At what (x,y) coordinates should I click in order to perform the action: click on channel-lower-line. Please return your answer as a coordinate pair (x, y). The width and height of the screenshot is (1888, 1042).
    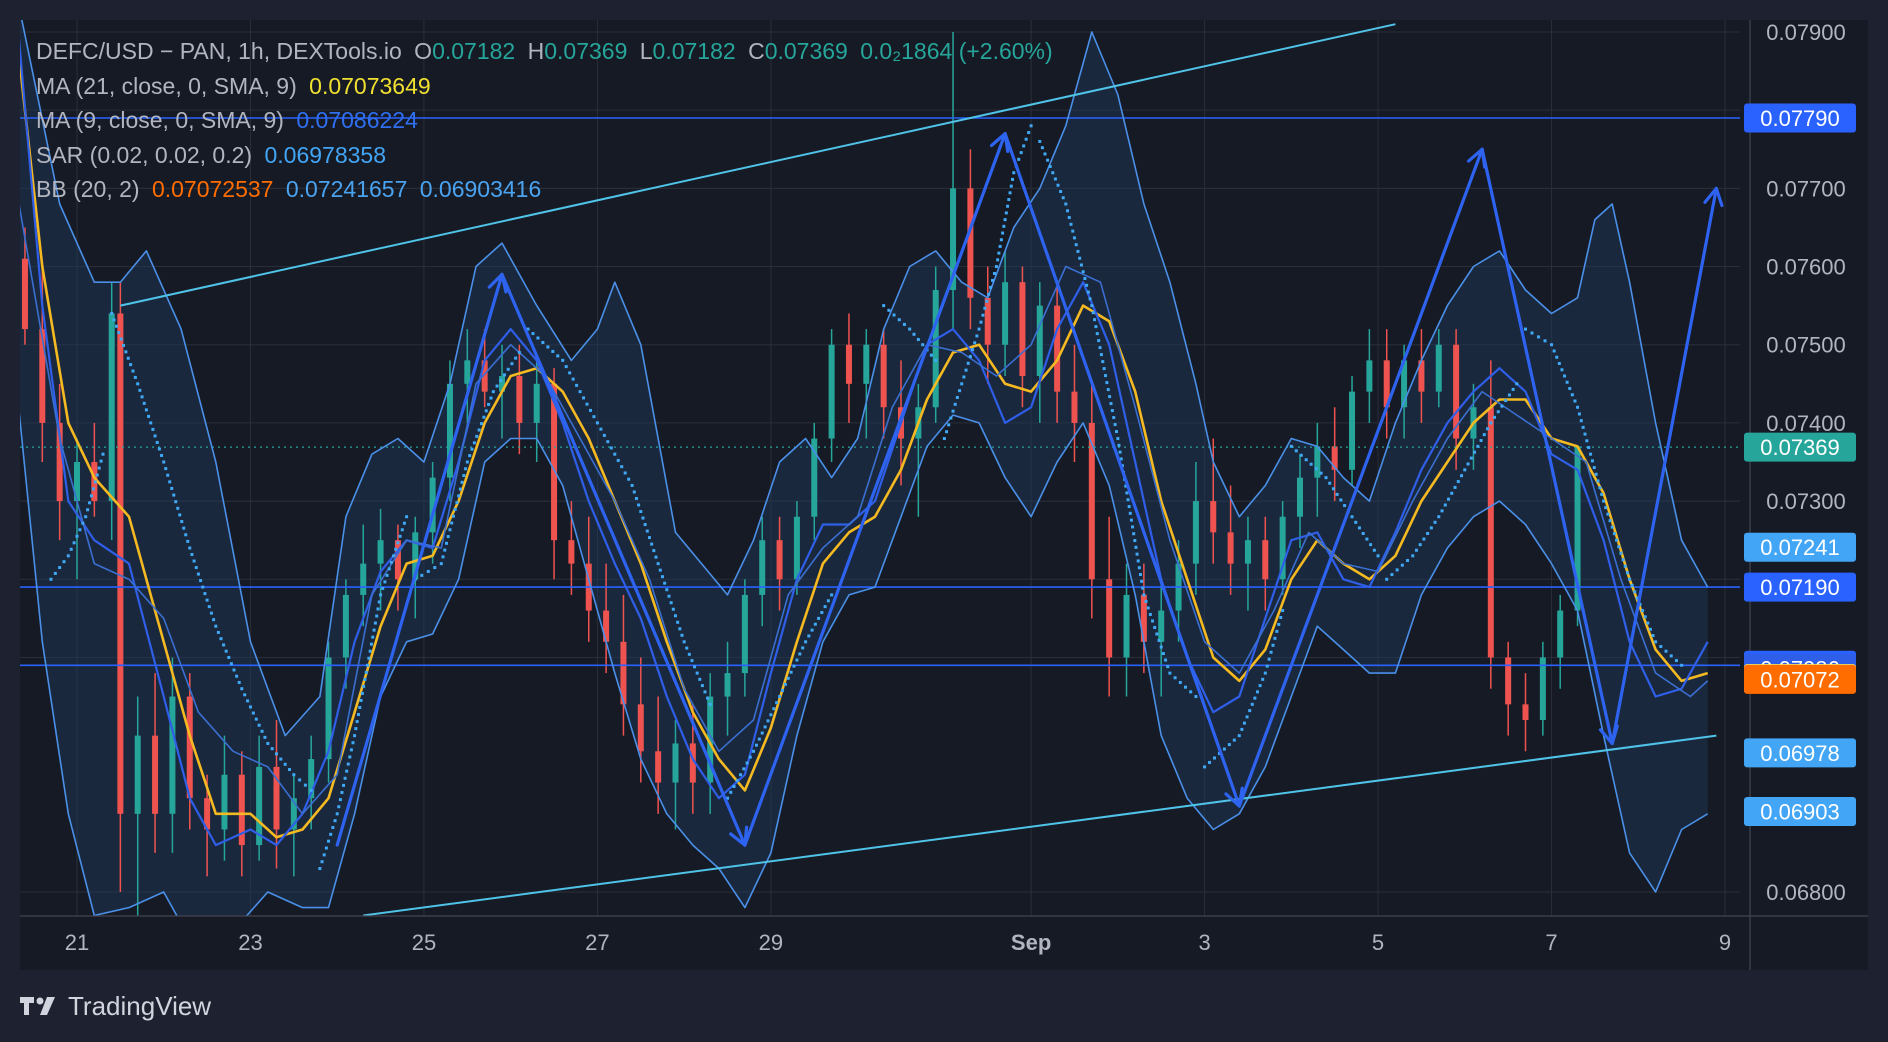
    Looking at the image, I should click on (1040, 825).